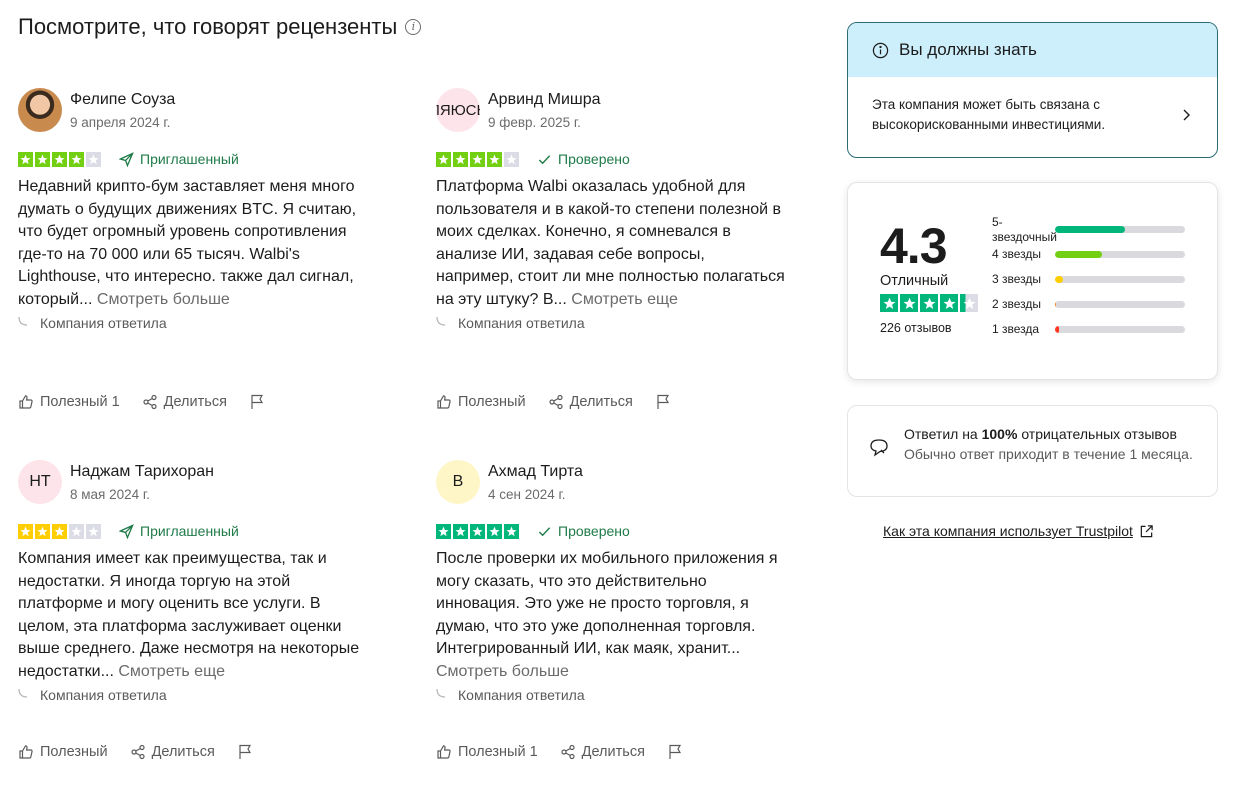 Image resolution: width=1234 pixels, height=801 pixels. Describe the element at coordinates (1018, 531) in the screenshot. I see `trustpilot-usage-link: Как эта компания использует Trustpilot` at that location.